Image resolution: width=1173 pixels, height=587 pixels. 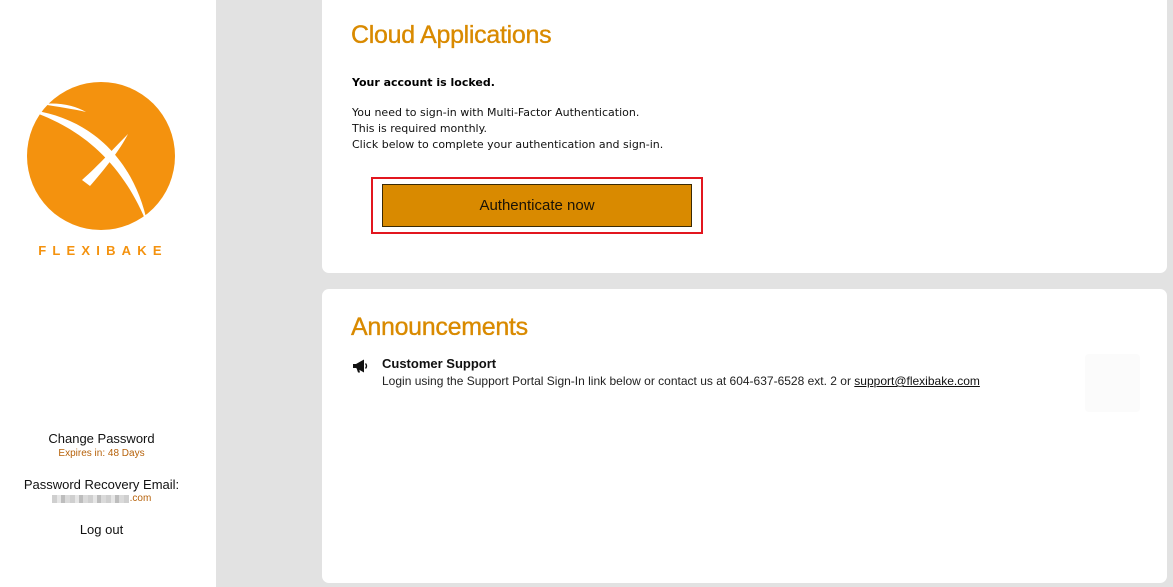 I want to click on recovery-email-value: .com, so click(x=101, y=499).